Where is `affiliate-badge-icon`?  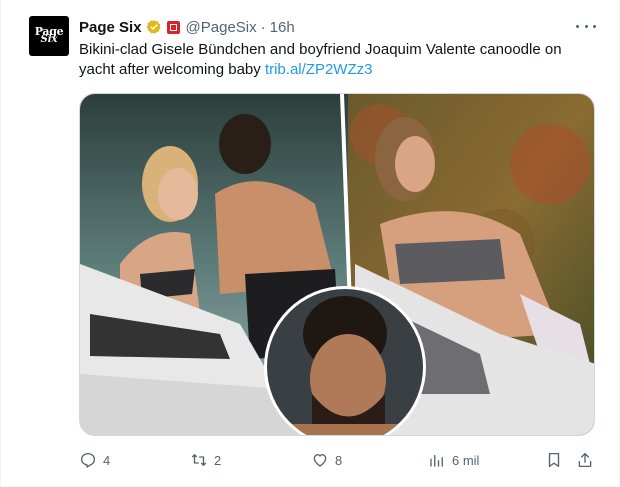 affiliate-badge-icon is located at coordinates (173, 27).